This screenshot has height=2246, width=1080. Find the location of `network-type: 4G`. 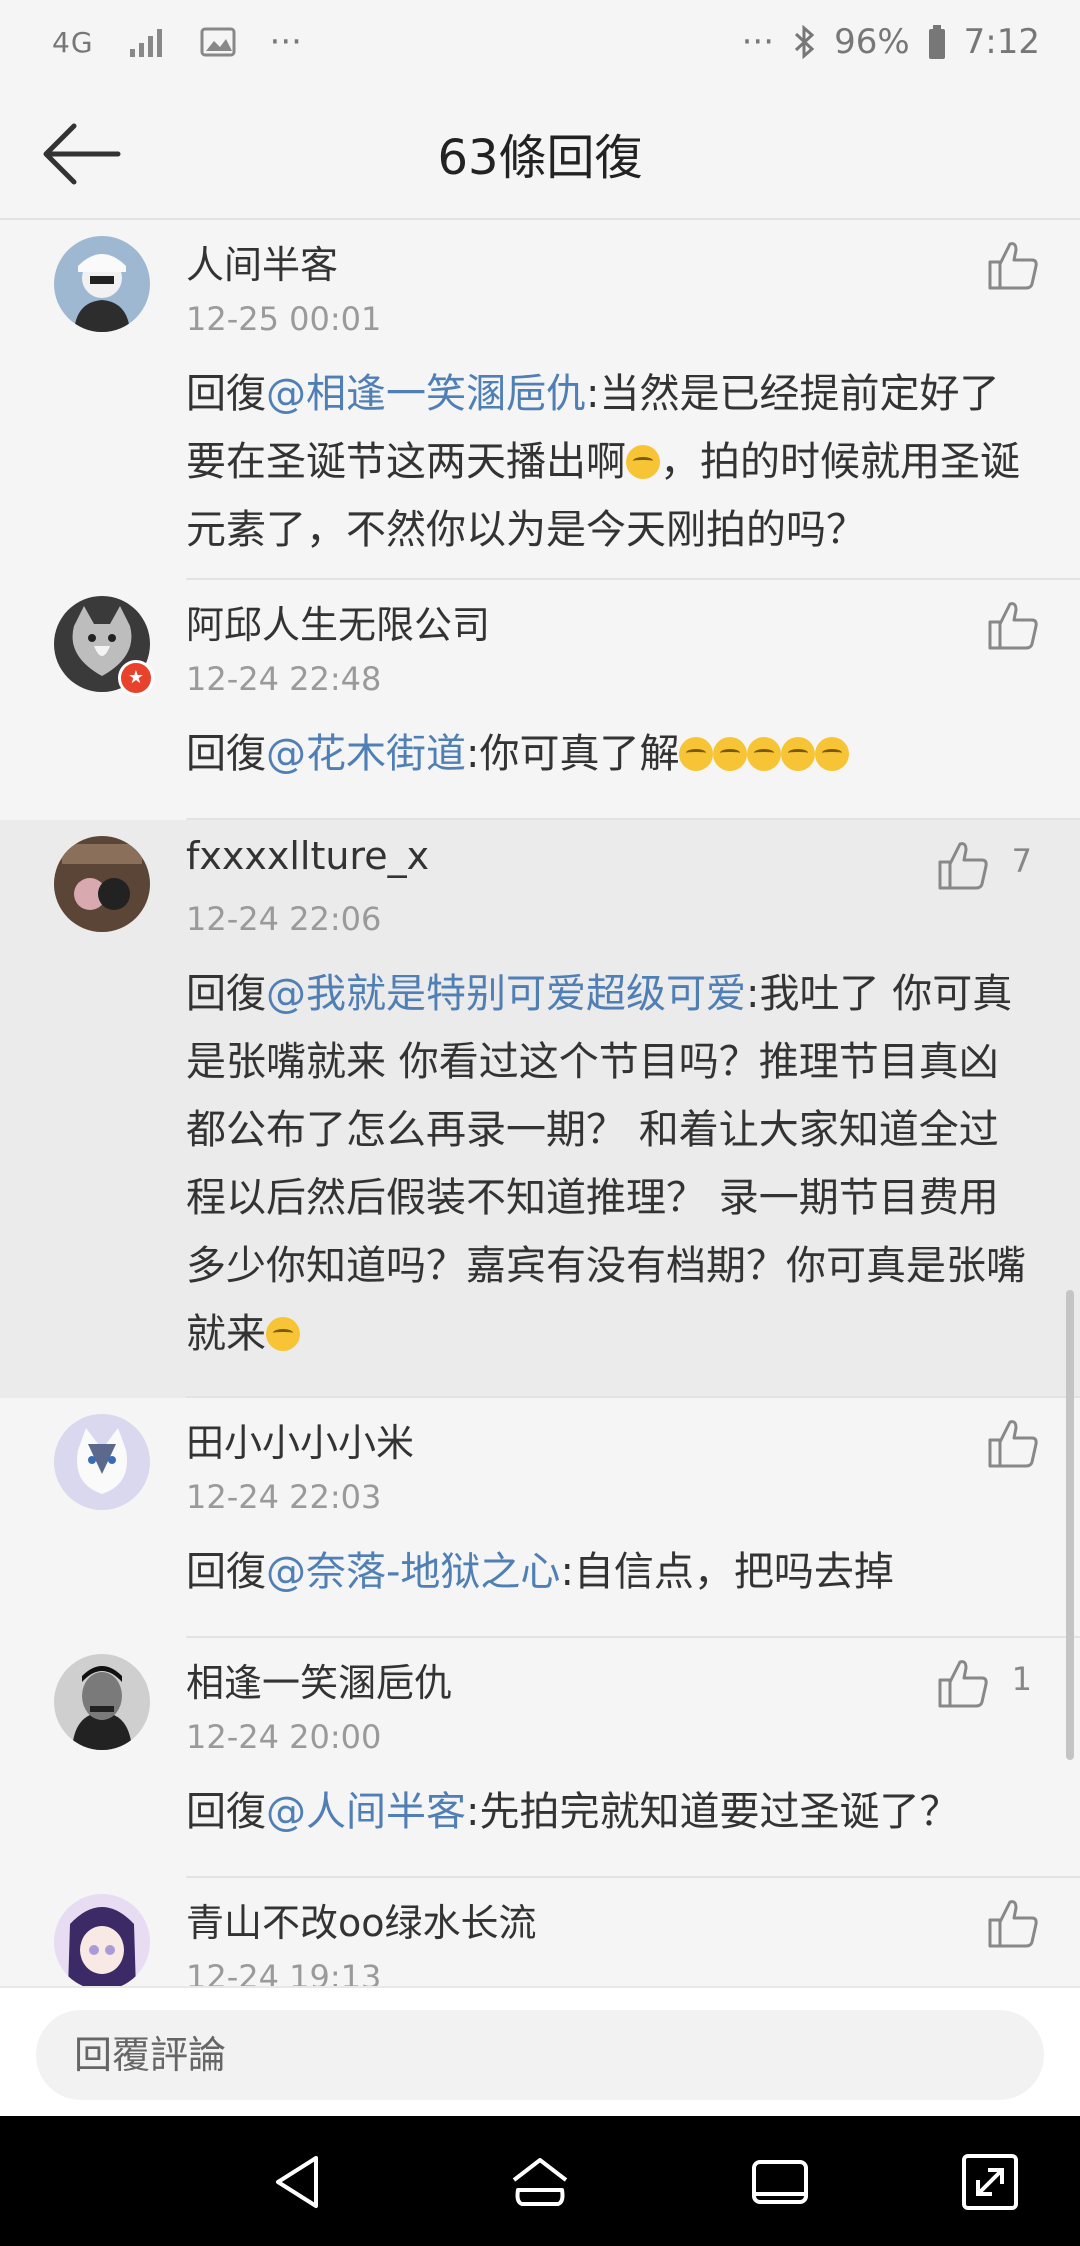

network-type: 4G is located at coordinates (73, 42).